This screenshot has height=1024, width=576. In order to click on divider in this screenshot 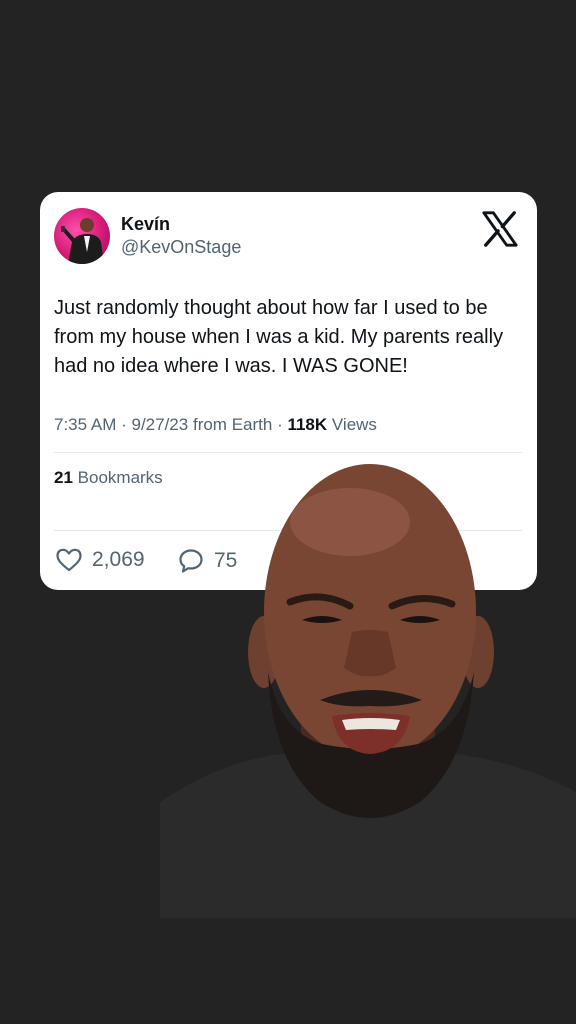, I will do `click(288, 452)`.